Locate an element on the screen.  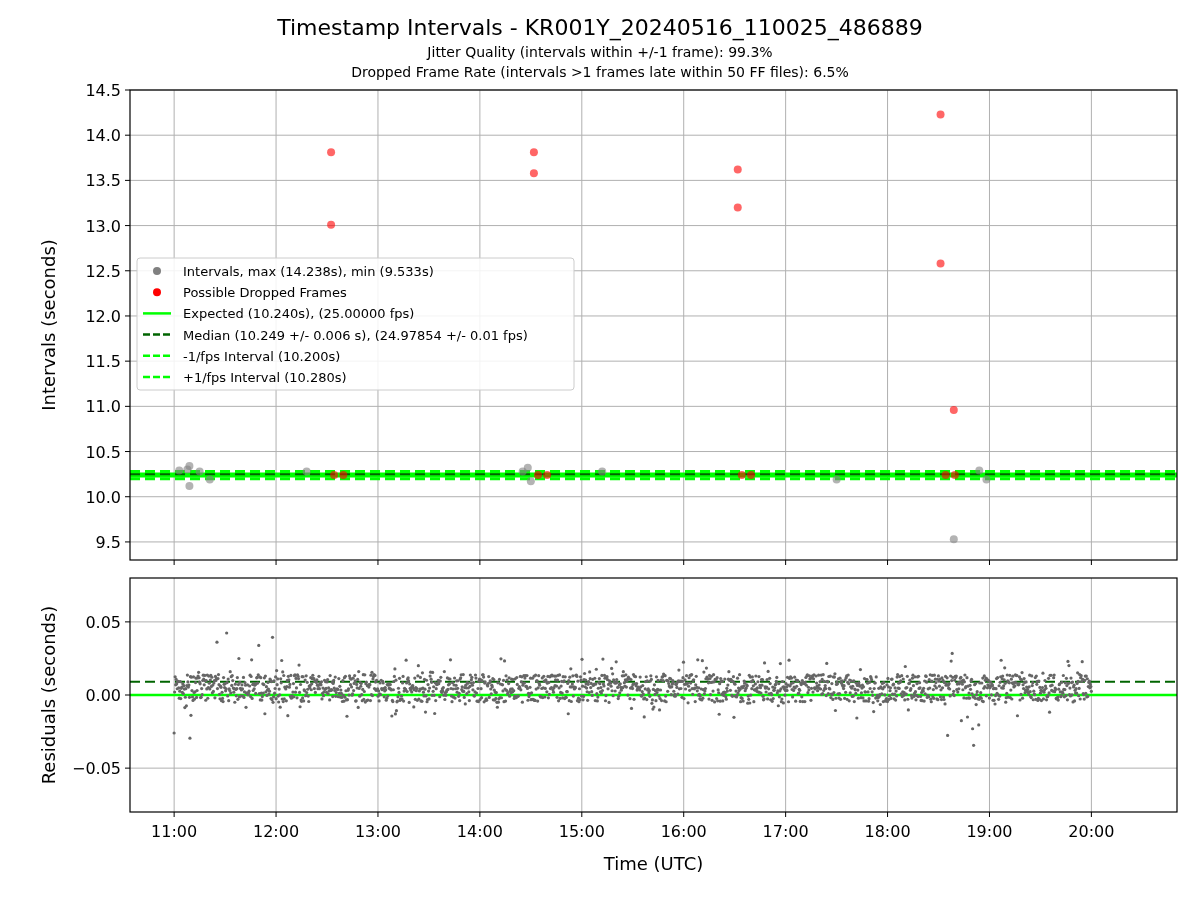
y-tick-label: 14.0 is located at coordinates (103, 136).